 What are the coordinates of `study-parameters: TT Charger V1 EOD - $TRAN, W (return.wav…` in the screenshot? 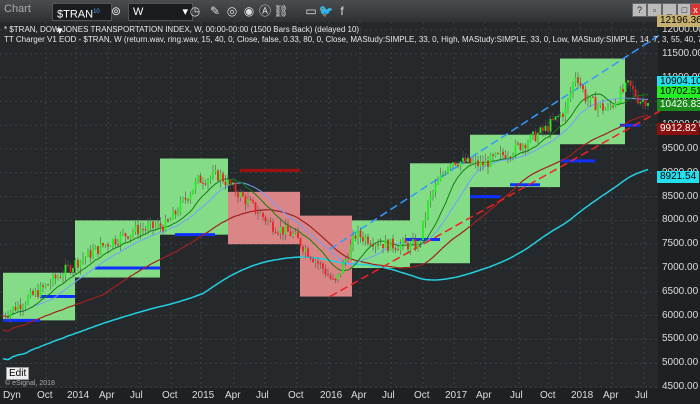 It's located at (352, 39).